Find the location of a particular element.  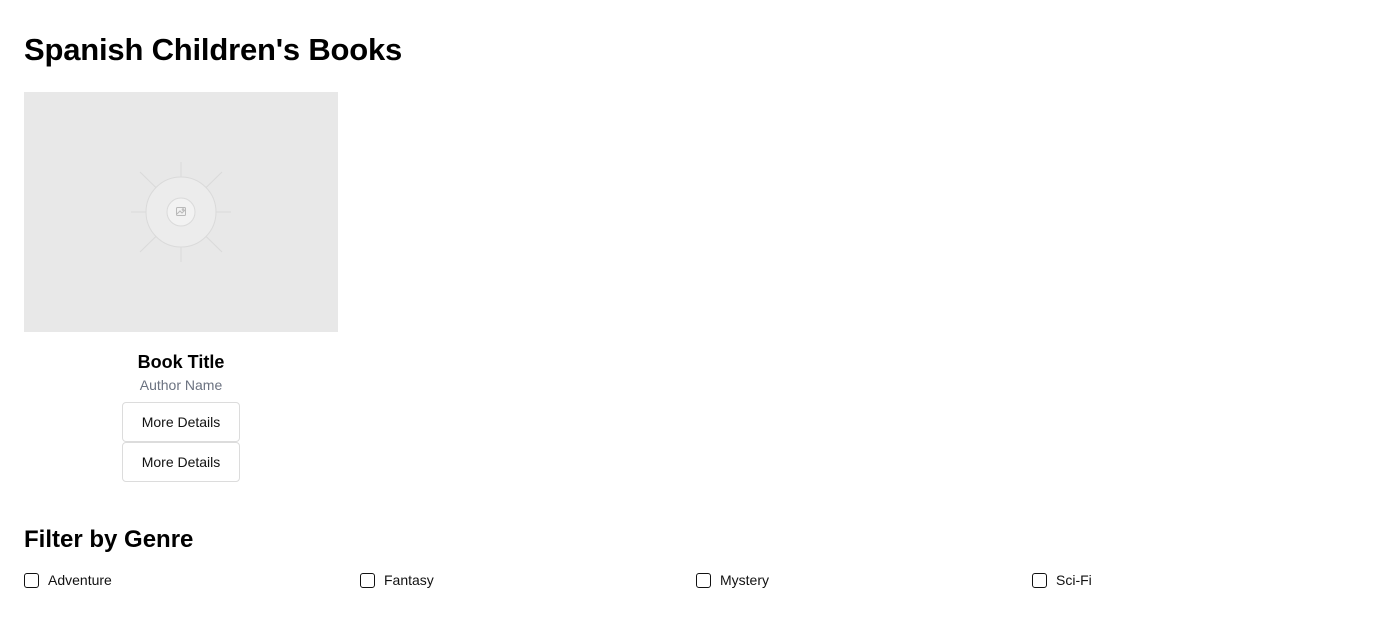

genre-option-sci-fi: Sci-Fi is located at coordinates (1062, 580).